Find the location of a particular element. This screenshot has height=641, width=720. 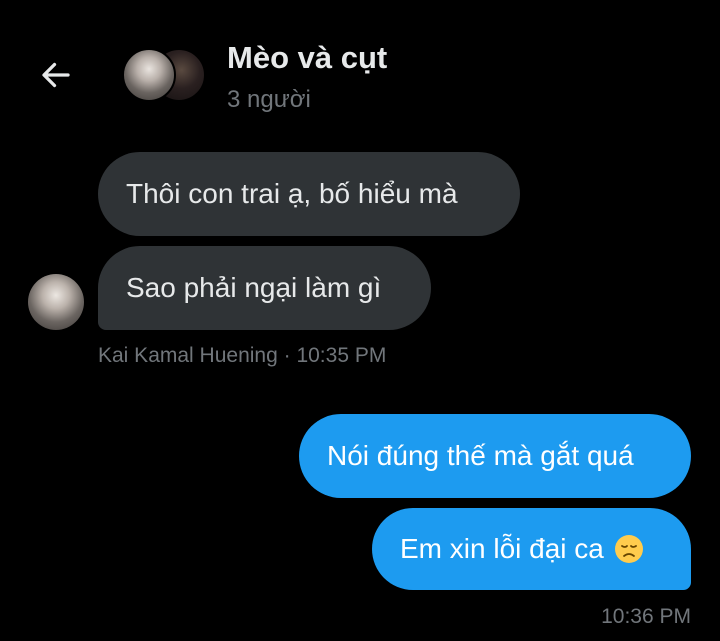

group-avatar is located at coordinates (164, 75).